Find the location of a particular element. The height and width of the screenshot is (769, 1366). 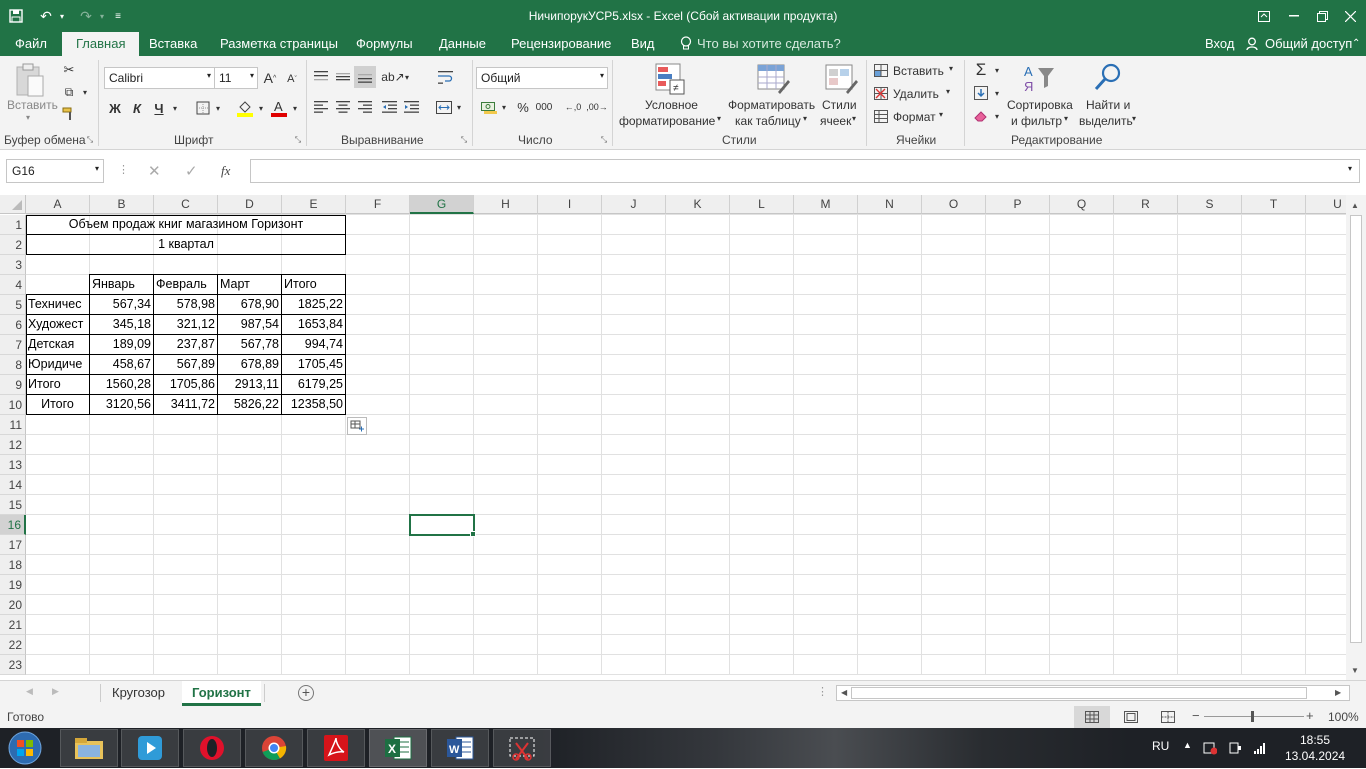

delete-cells-dropdown-icon: ▾ is located at coordinates (948, 91).